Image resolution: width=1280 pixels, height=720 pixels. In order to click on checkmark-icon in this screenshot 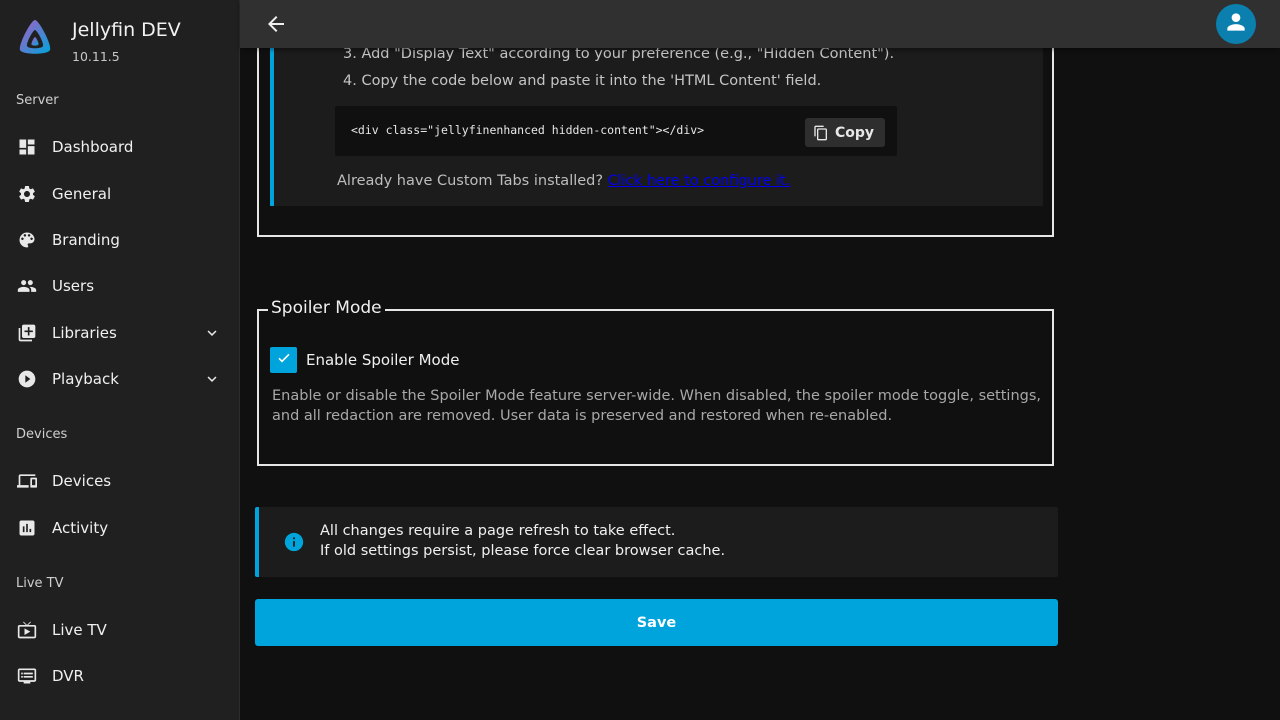, I will do `click(284, 360)`.